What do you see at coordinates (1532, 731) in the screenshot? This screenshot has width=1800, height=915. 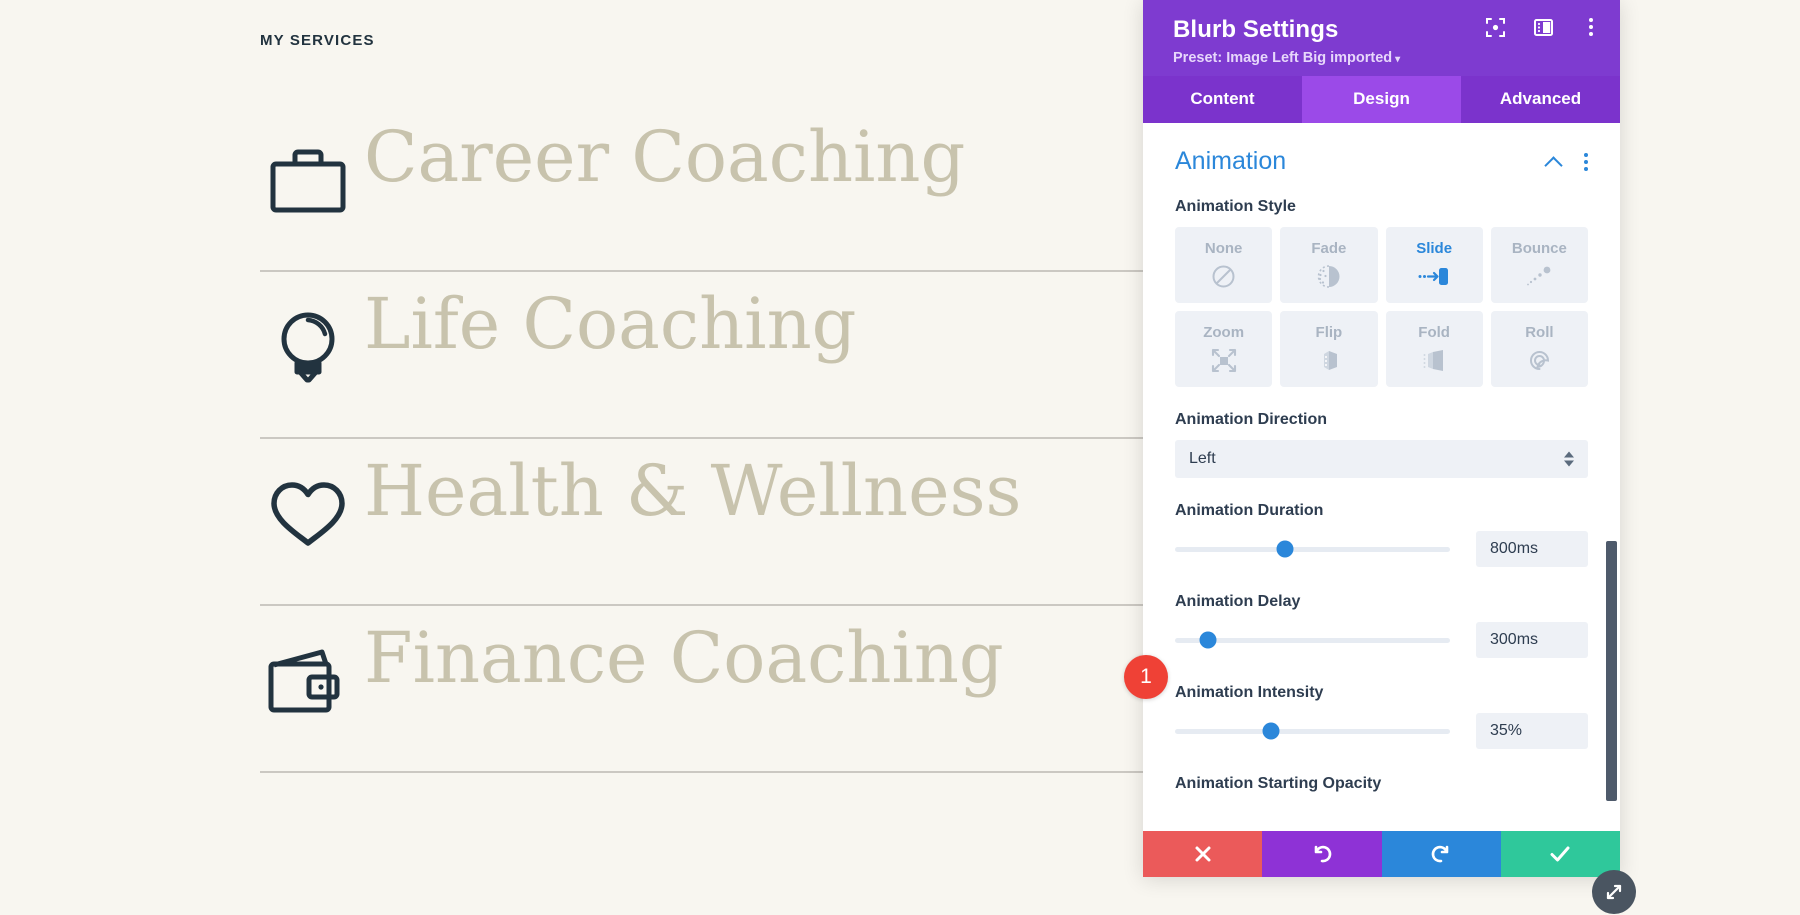 I see `animation-intensity-value: 35%` at bounding box center [1532, 731].